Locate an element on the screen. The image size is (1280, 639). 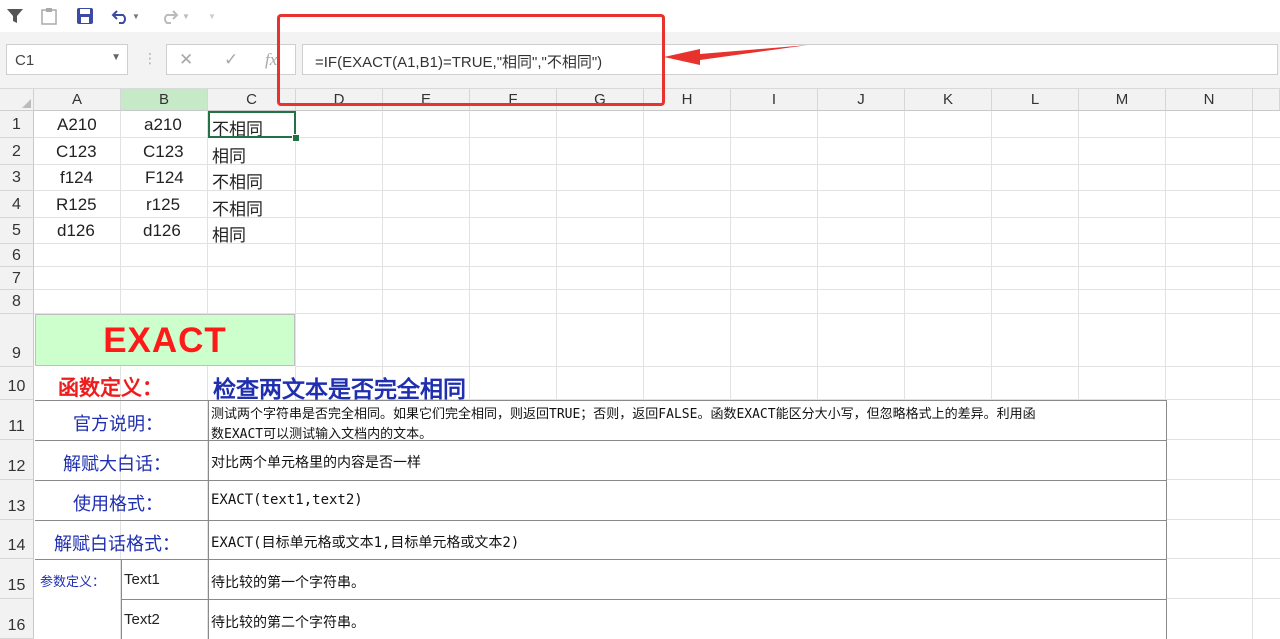
name-box: C1 ▼ is located at coordinates (67, 59).